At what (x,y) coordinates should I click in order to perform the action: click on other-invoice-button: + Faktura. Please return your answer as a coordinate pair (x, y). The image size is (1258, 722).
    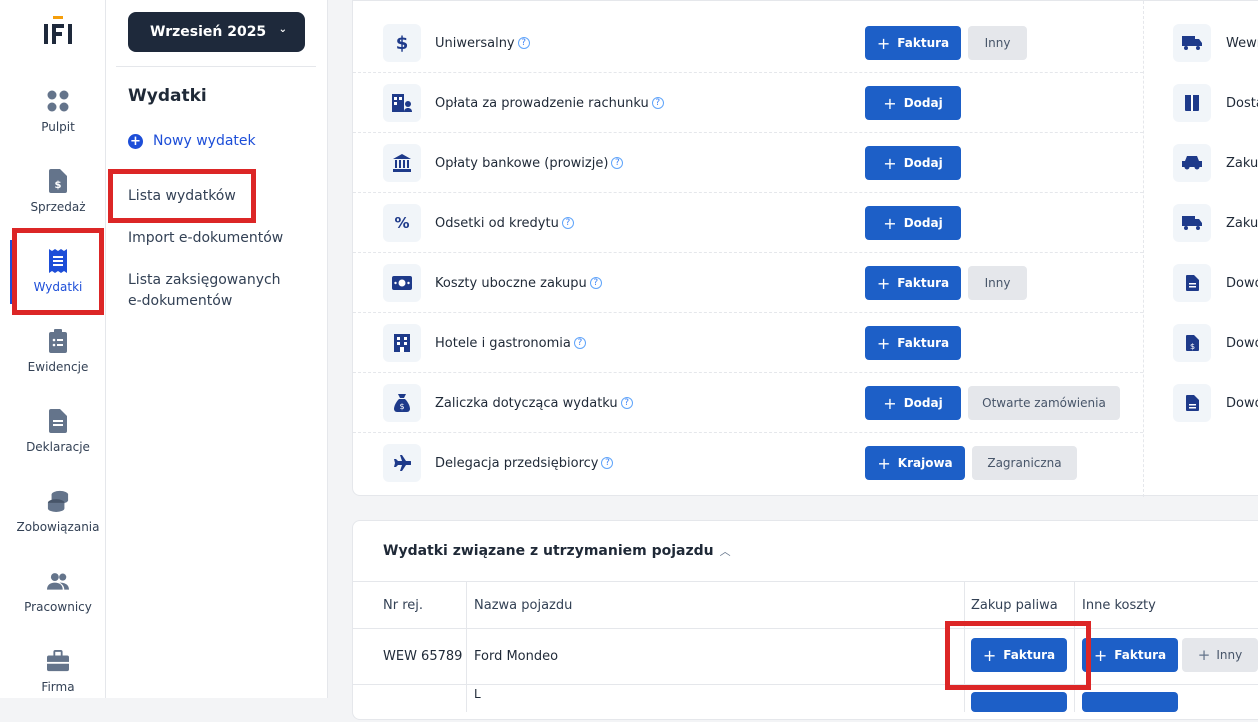
    Looking at the image, I should click on (1130, 655).